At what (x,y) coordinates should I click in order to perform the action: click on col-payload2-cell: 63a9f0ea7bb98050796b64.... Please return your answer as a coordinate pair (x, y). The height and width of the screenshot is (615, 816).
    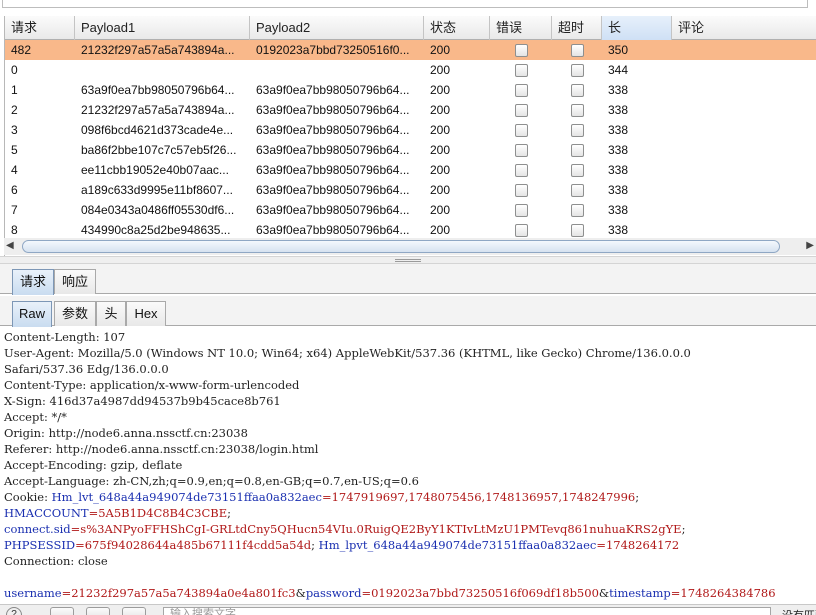
    Looking at the image, I should click on (333, 230).